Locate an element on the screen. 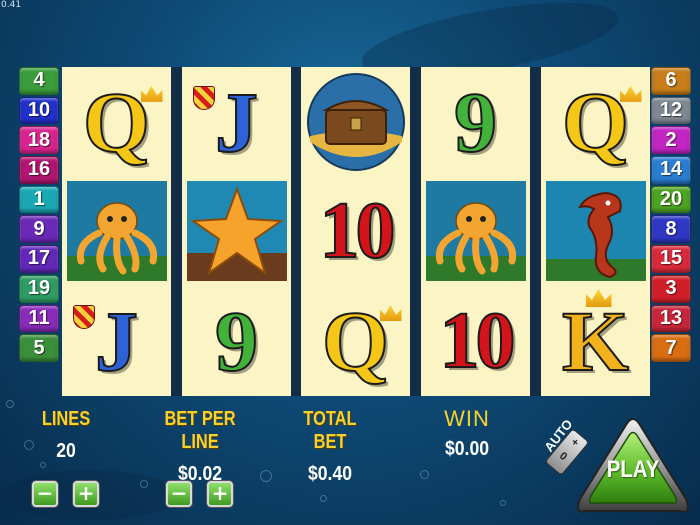 The image size is (700, 525). bet-decrease-button: − is located at coordinates (179, 494).